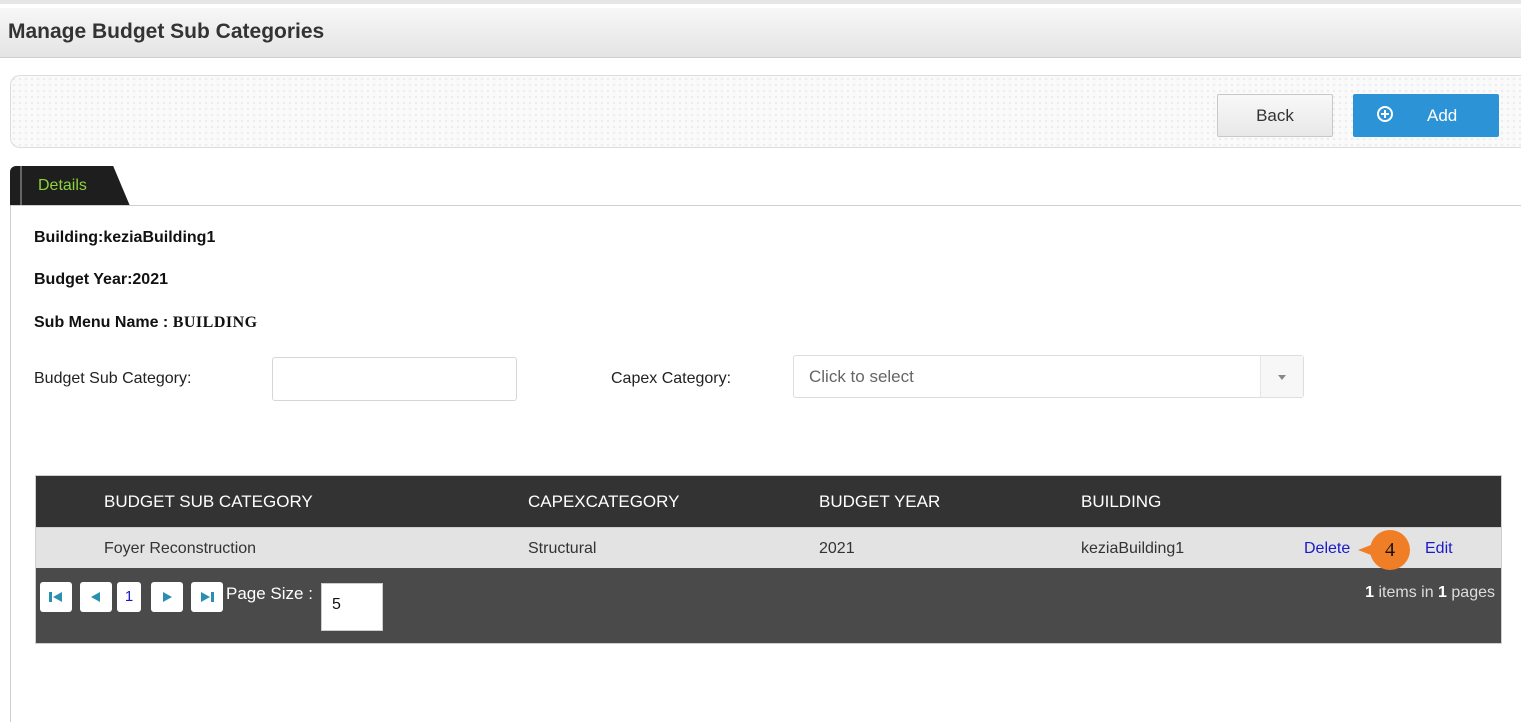 The height and width of the screenshot is (722, 1521). I want to click on column-header-building: BUILDING, so click(1121, 502).